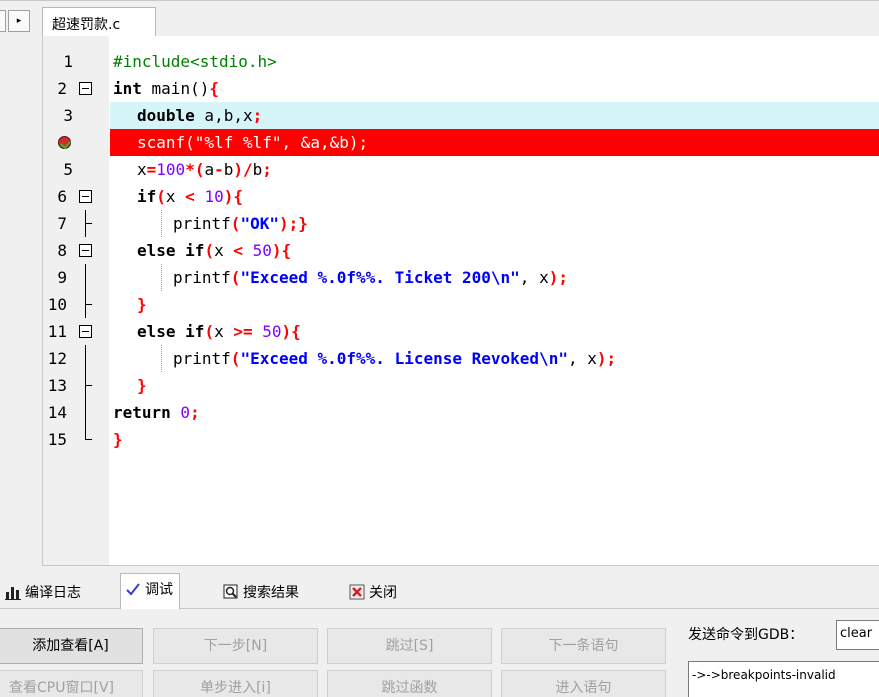 This screenshot has width=879, height=697. Describe the element at coordinates (159, 590) in the screenshot. I see `tab-label: 调试` at that location.